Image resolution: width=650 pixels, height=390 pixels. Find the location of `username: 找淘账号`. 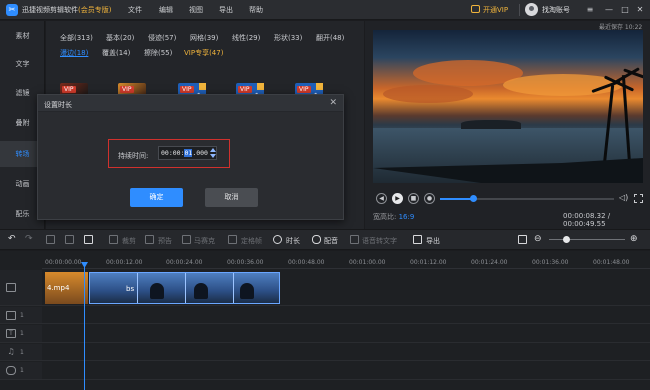

username: 找淘账号 is located at coordinates (556, 10).